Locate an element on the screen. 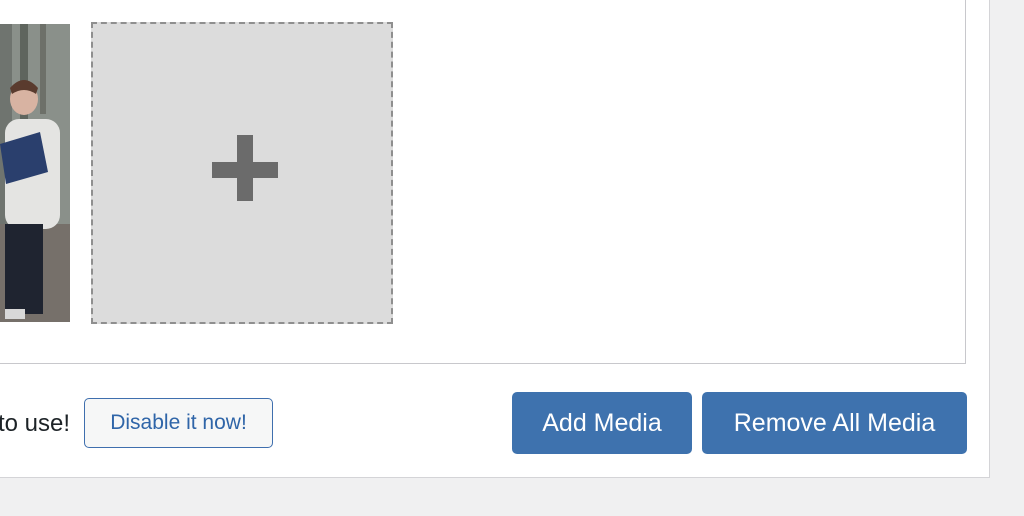 This screenshot has height=516, width=1024. add-media-button: Add Media is located at coordinates (602, 423).